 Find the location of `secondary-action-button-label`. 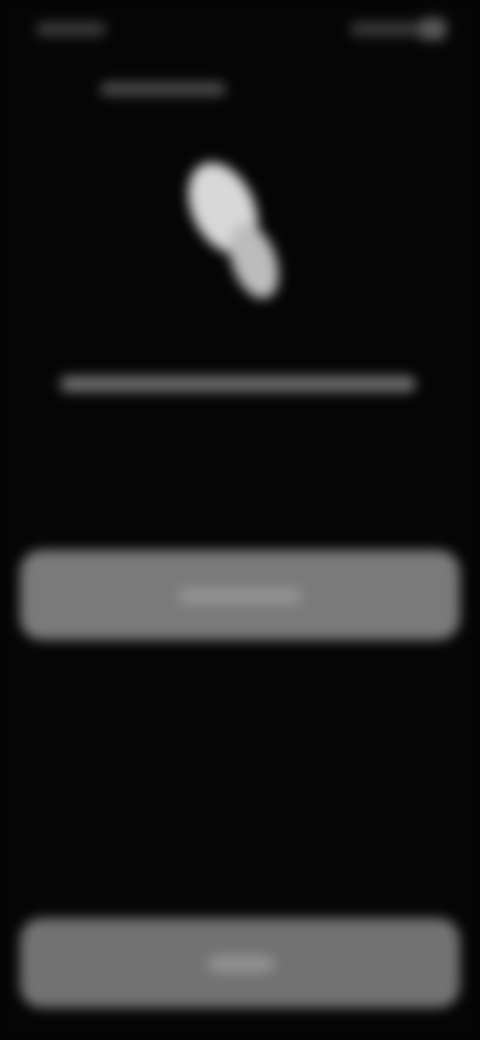

secondary-action-button-label is located at coordinates (240, 963).